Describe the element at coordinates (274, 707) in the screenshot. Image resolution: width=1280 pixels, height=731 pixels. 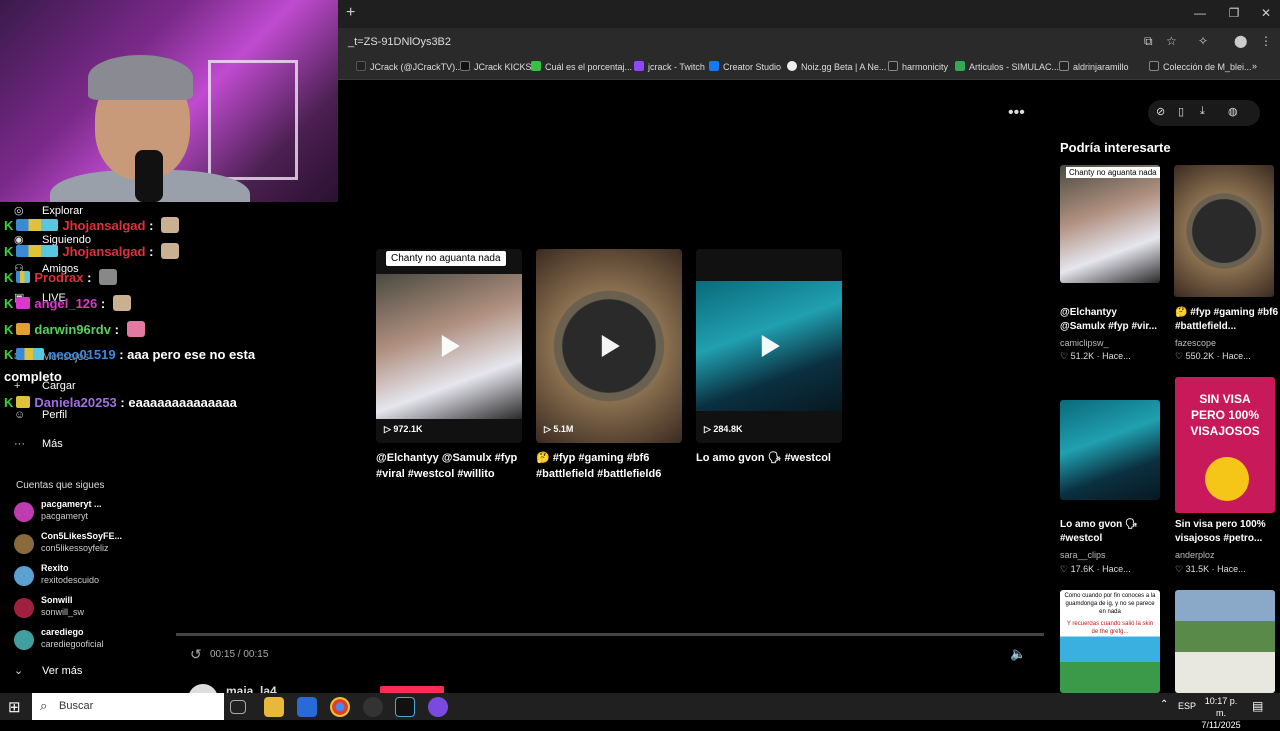
I see `file-explorer-icon` at that location.